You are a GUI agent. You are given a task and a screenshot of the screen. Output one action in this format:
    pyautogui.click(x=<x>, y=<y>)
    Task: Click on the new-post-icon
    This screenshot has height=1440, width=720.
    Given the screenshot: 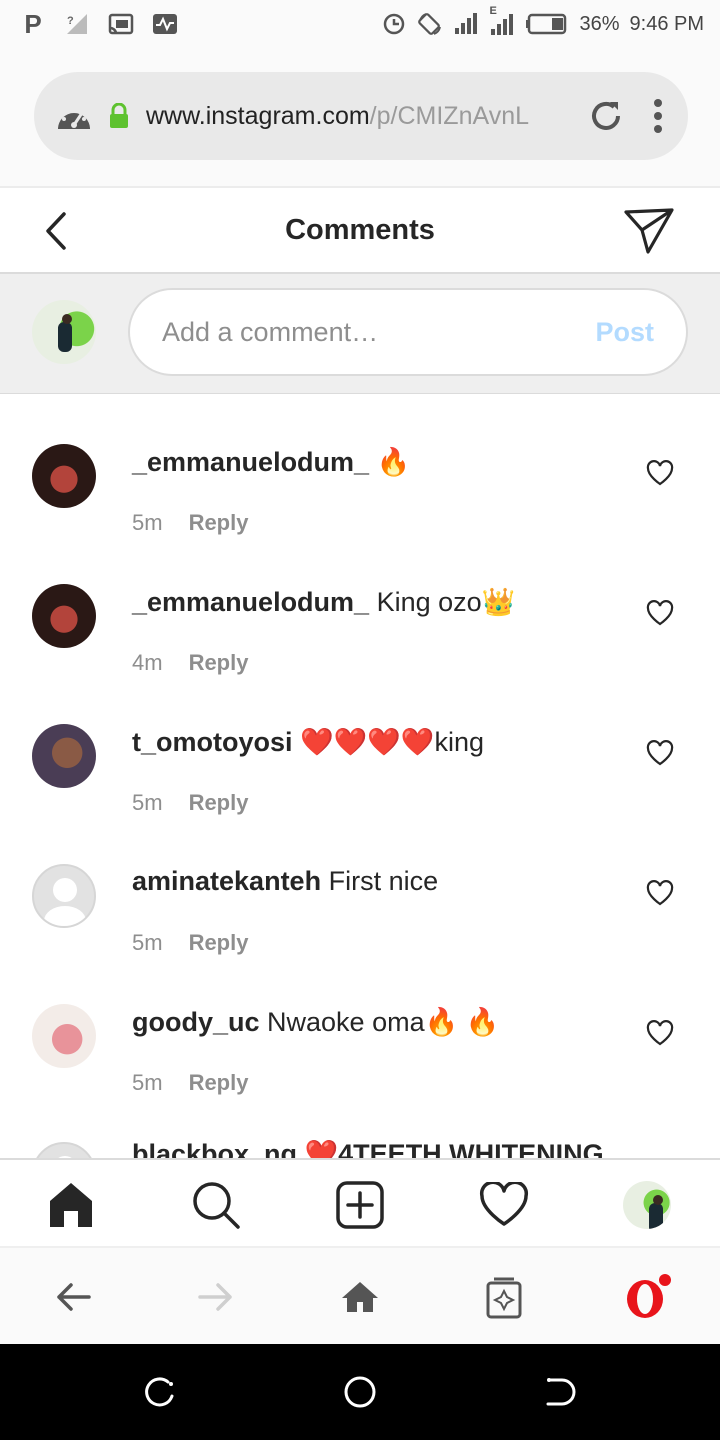 What is the action you would take?
    pyautogui.click(x=360, y=1205)
    